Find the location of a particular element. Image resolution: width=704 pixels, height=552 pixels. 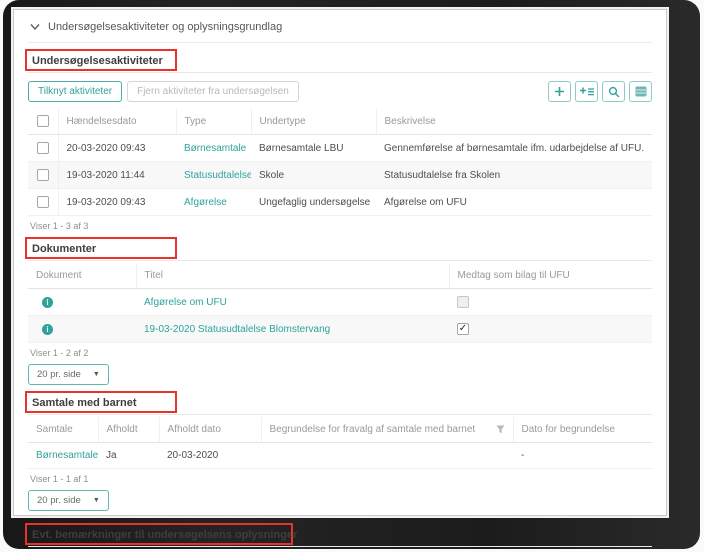

col-samtale: Samtale is located at coordinates (63, 430).